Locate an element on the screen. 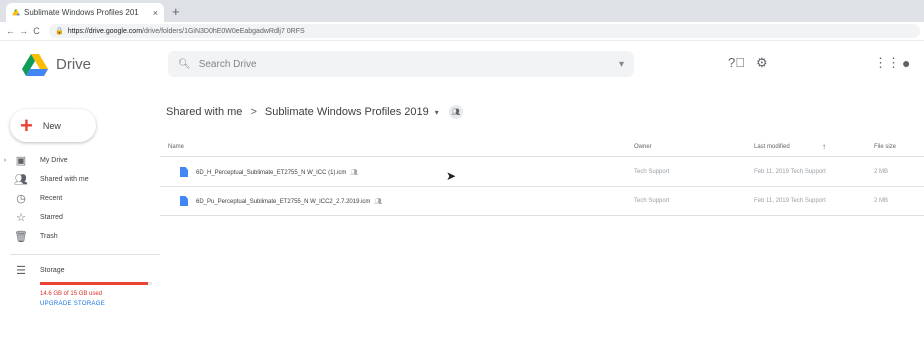 Image resolution: width=924 pixels, height=343 pixels. drive-icon: ▣ is located at coordinates (21, 161).